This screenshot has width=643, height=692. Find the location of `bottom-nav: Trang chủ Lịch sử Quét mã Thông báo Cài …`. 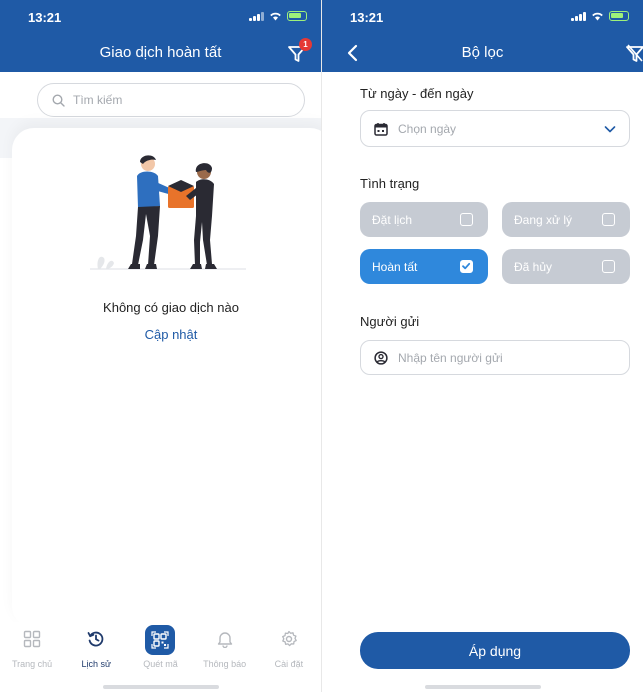

bottom-nav: Trang chủ Lịch sử Quét mã Thông báo Cài … is located at coordinates (160, 657).